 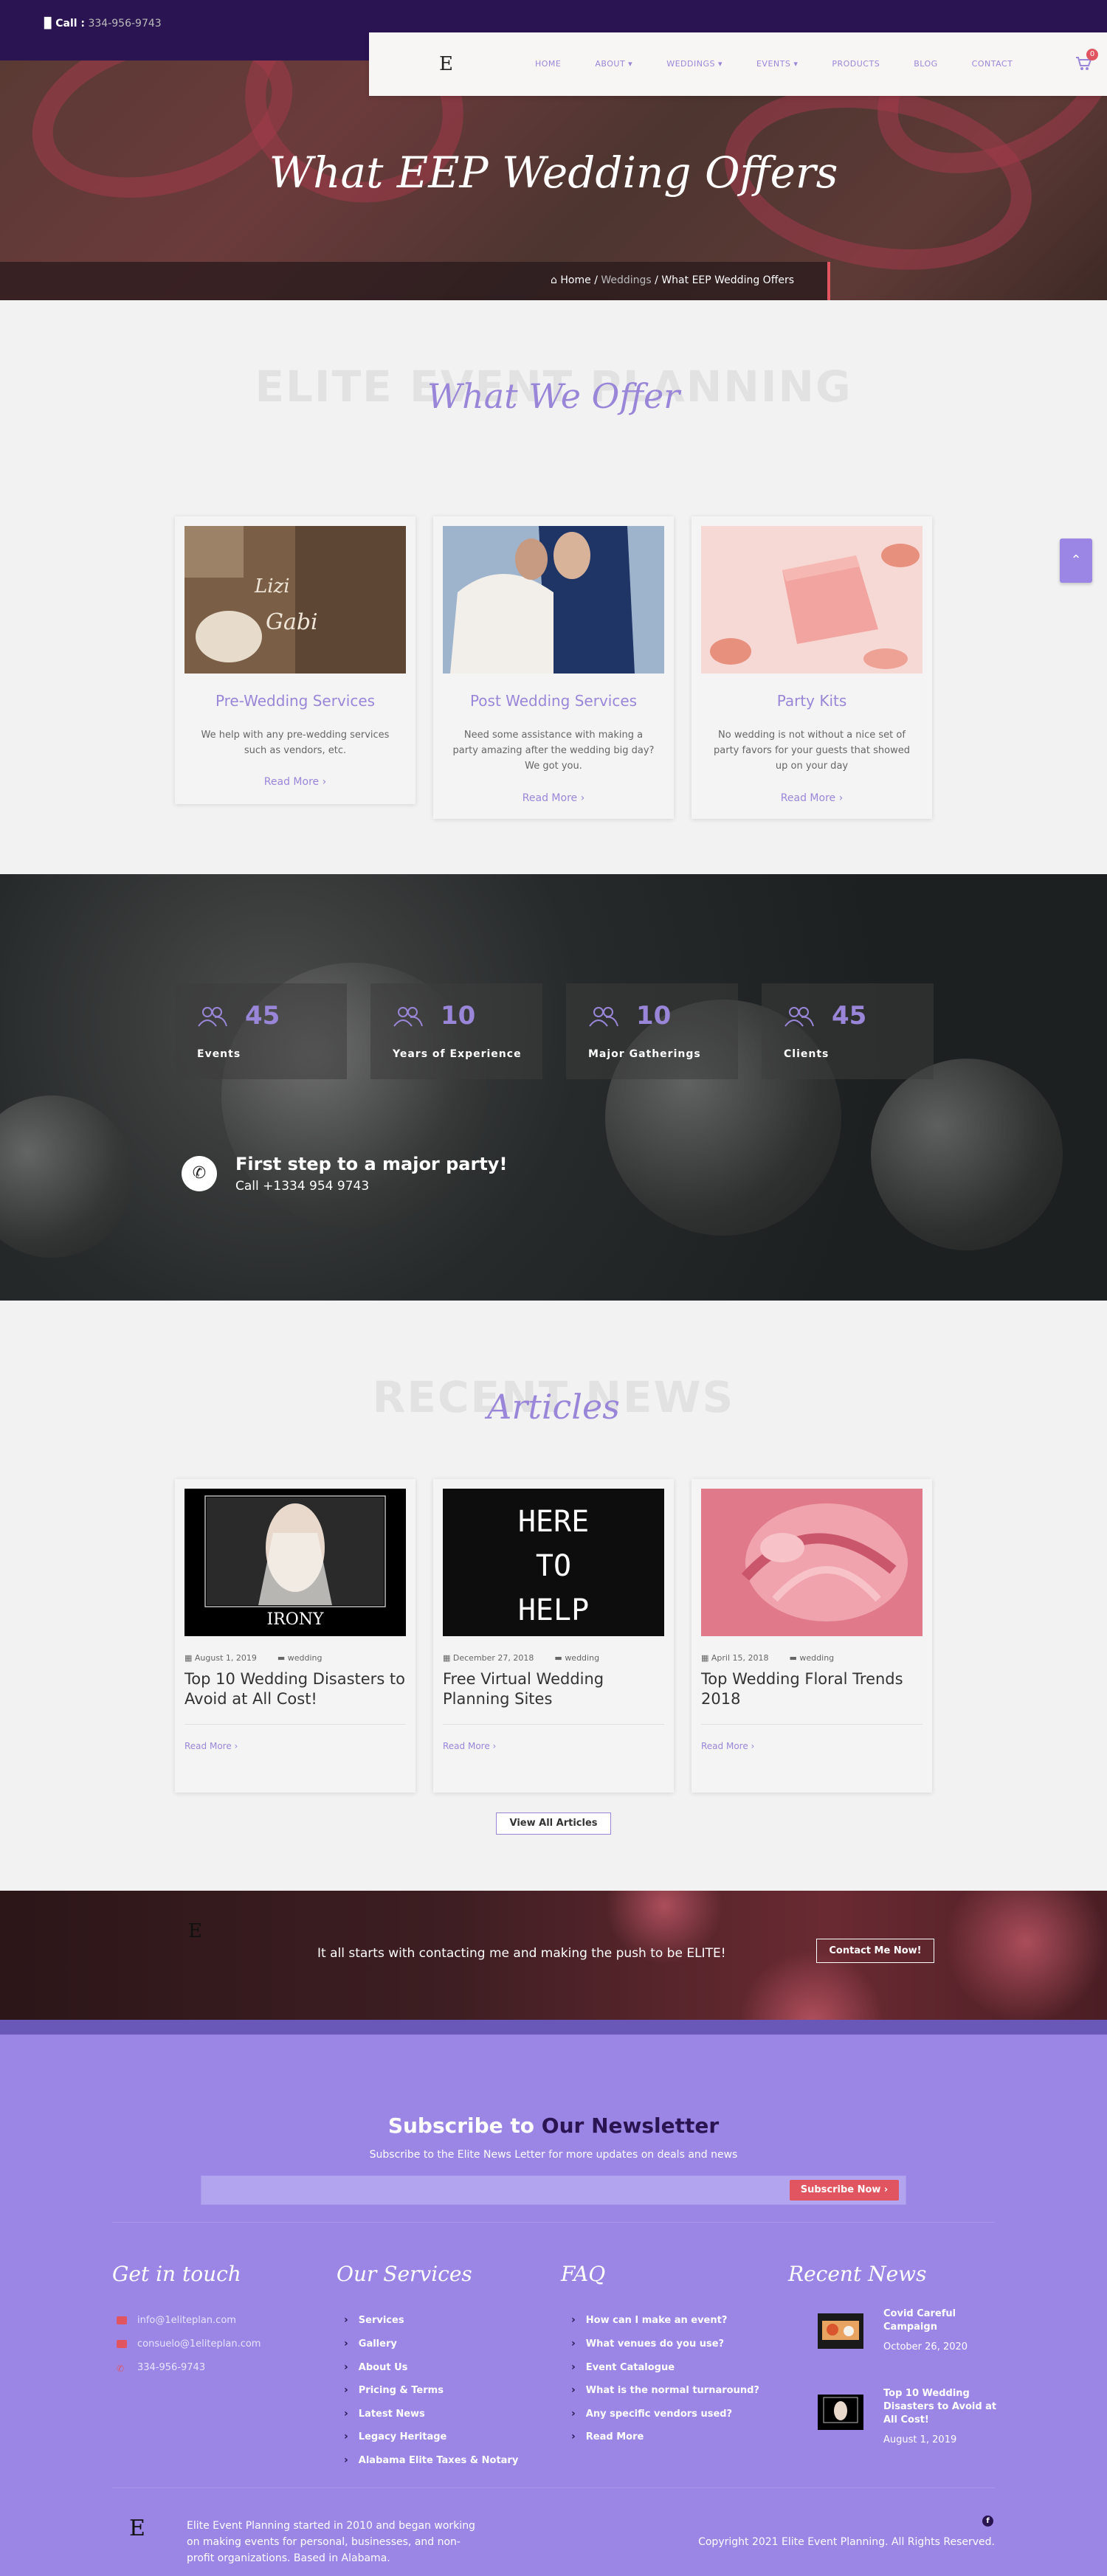 I want to click on article-image-here-to-help: HERE TO HELP, so click(x=553, y=1562).